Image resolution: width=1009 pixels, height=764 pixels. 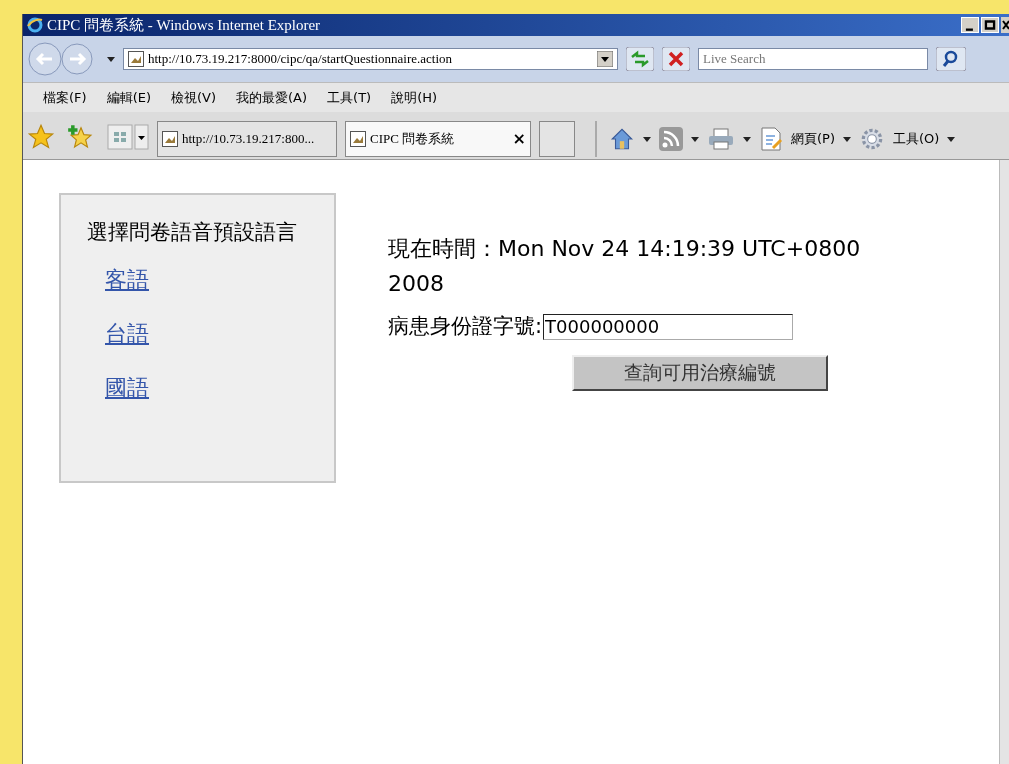 What do you see at coordinates (272, 97) in the screenshot?
I see `menu-item: 我的最愛(A)` at bounding box center [272, 97].